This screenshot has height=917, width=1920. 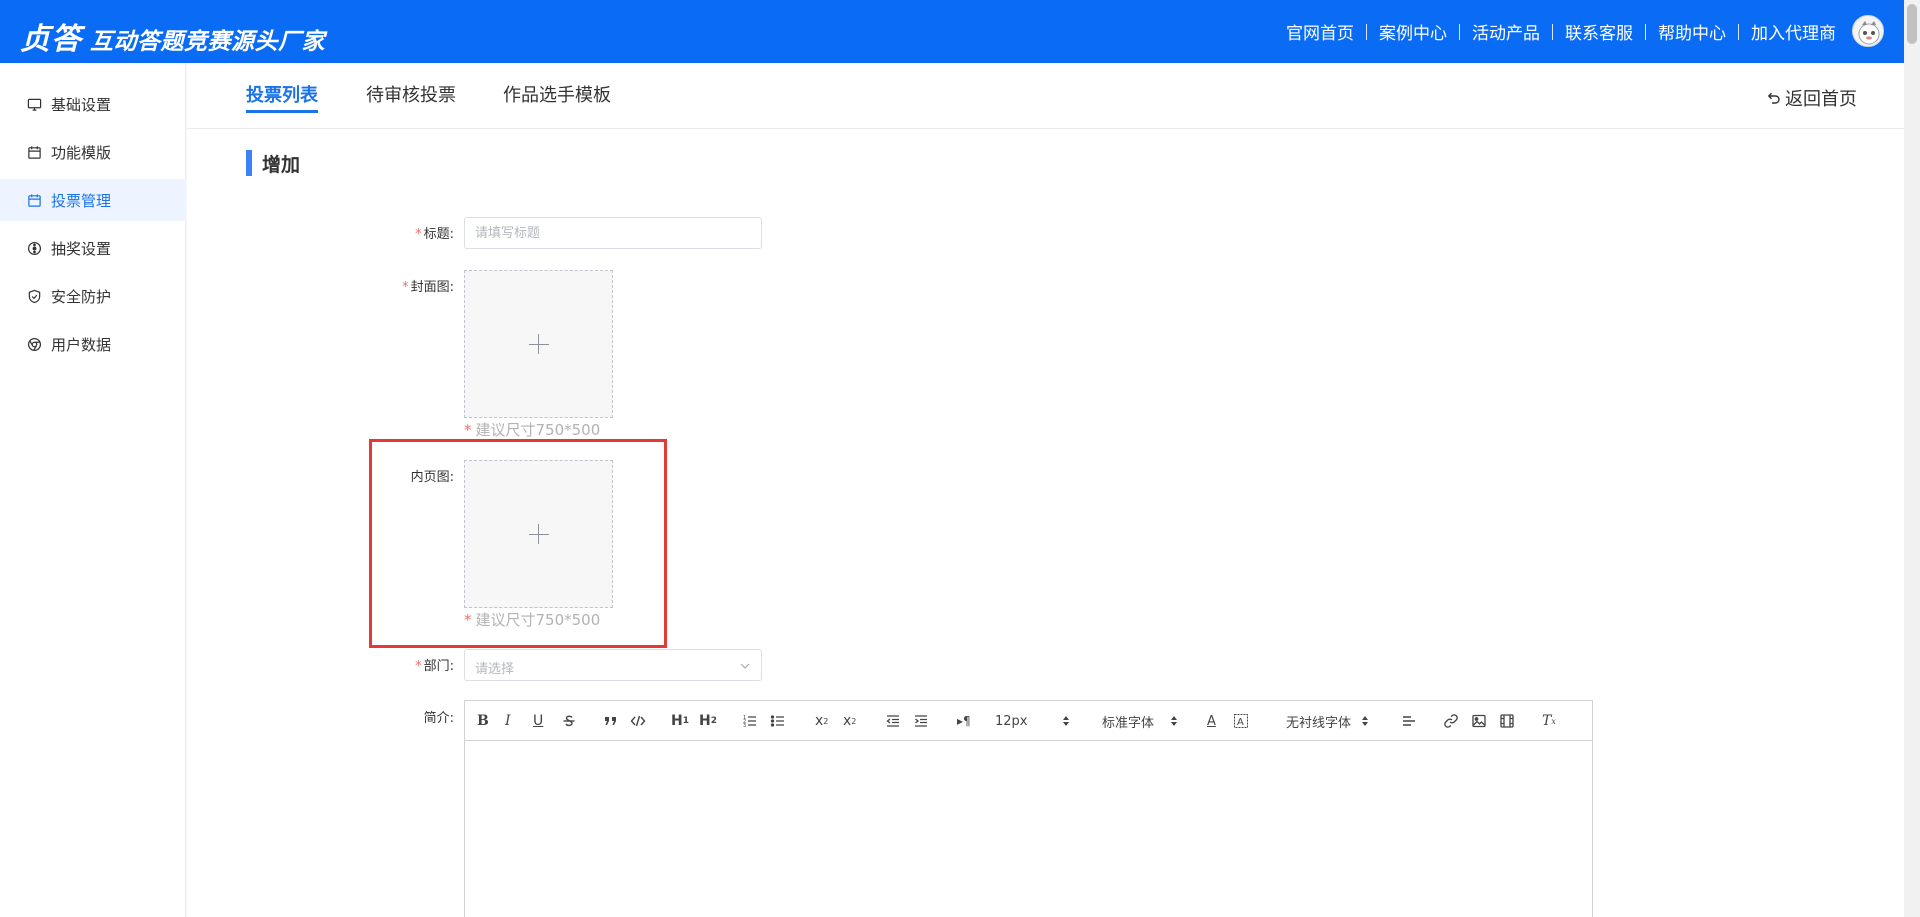 I want to click on aperture-icon, so click(x=34, y=248).